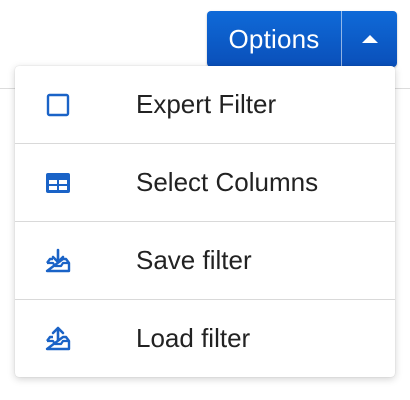 The width and height of the screenshot is (410, 400). I want to click on caret-up-icon, so click(369, 39).